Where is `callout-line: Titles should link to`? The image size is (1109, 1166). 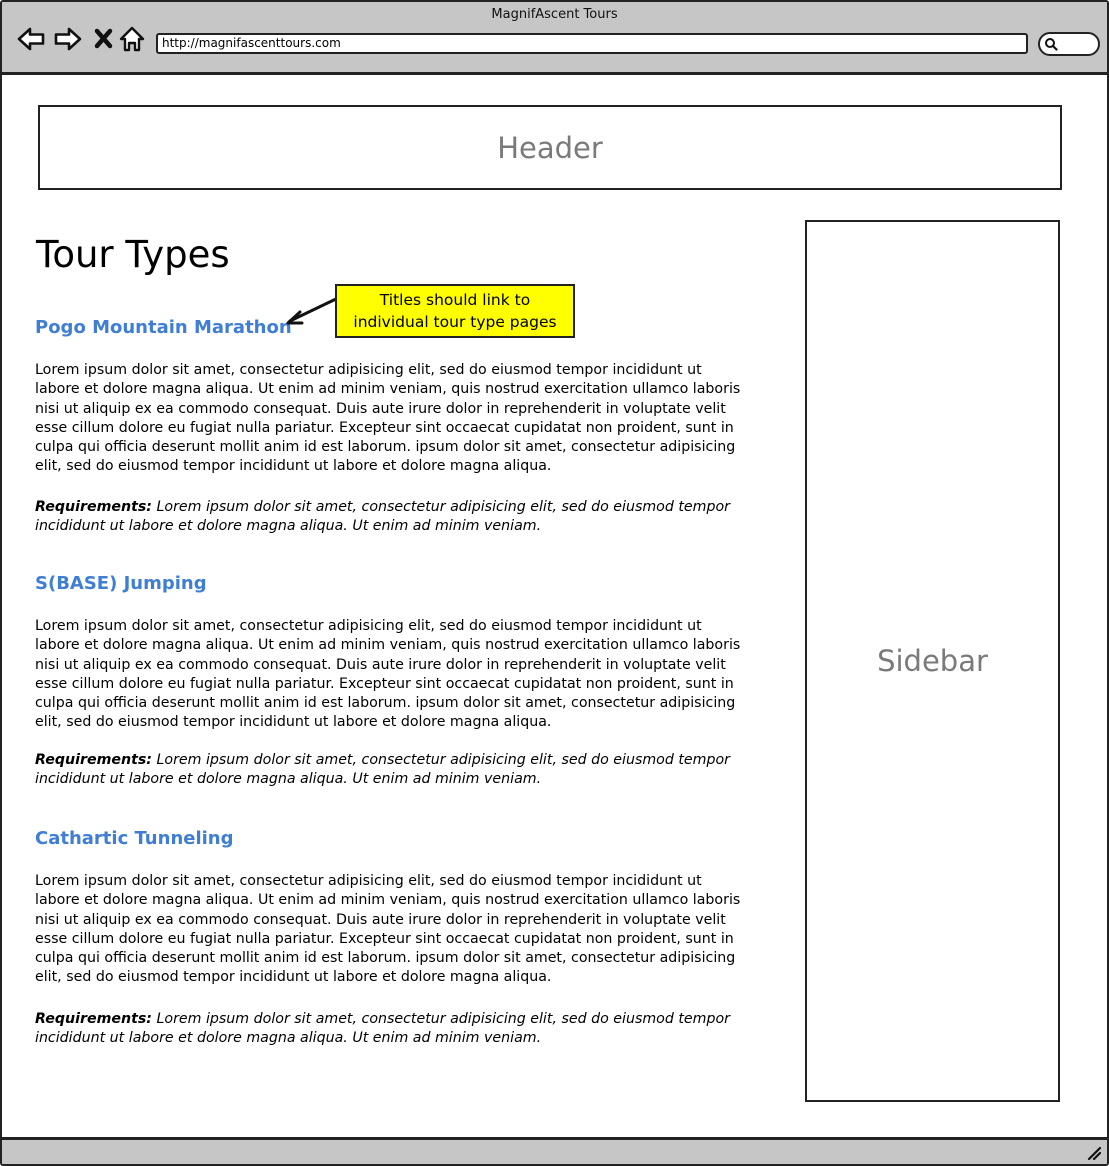 callout-line: Titles should link to is located at coordinates (455, 300).